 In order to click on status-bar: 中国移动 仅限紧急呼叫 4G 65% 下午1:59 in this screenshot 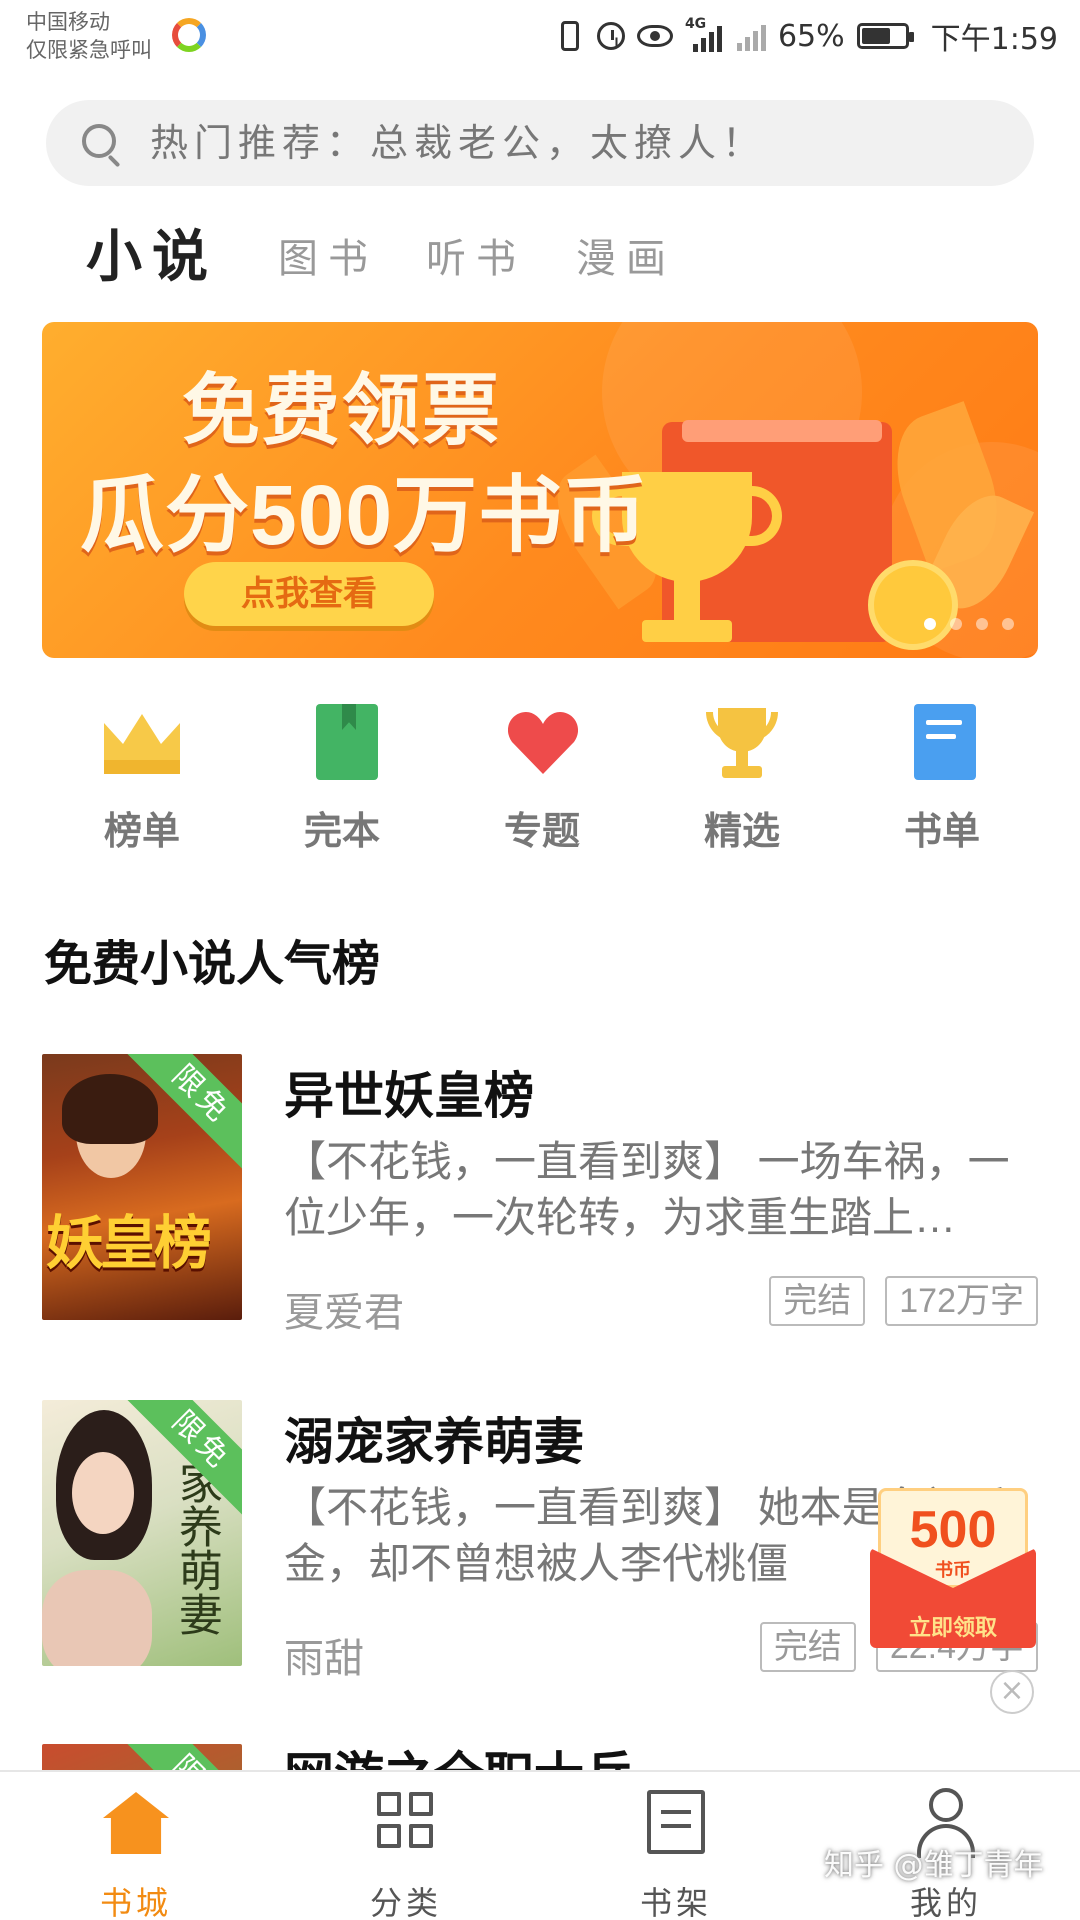, I will do `click(540, 41)`.